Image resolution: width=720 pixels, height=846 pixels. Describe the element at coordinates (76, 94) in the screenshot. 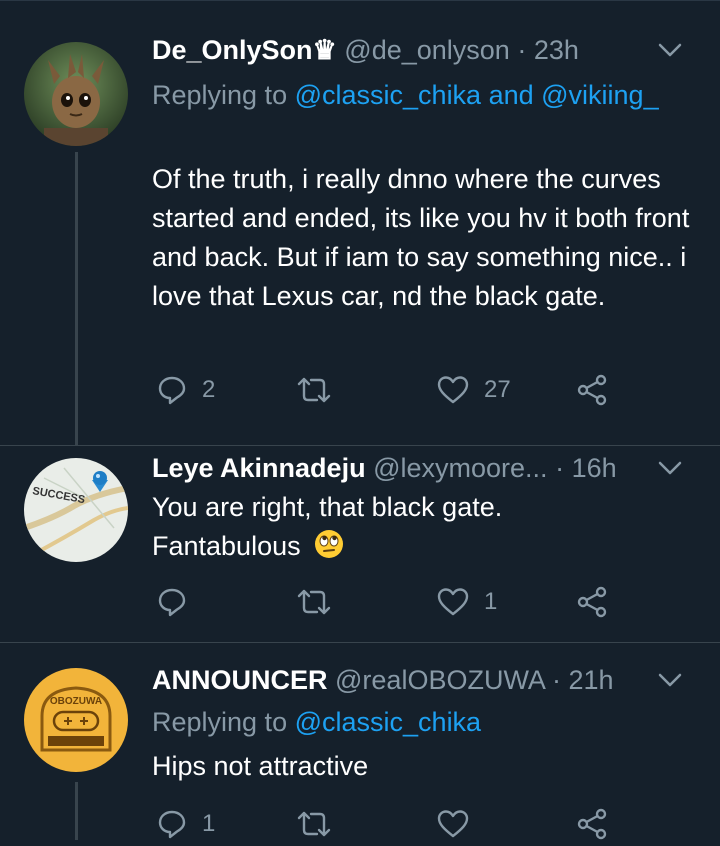

I see `avatar-de-onlyson` at that location.